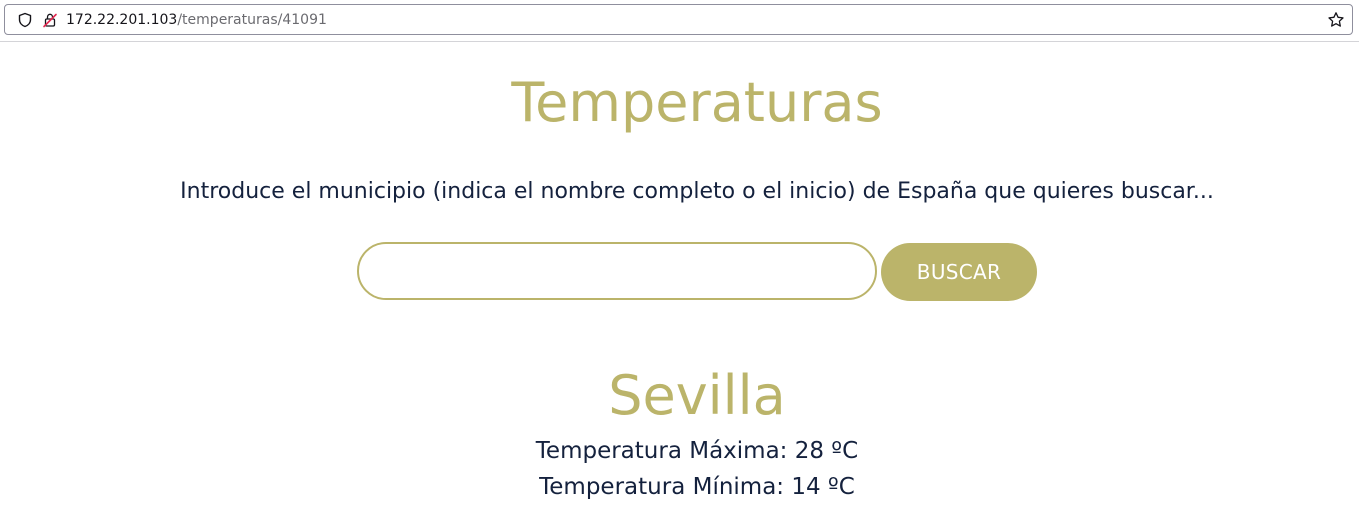  I want to click on lock-insecure-icon, so click(50, 20).